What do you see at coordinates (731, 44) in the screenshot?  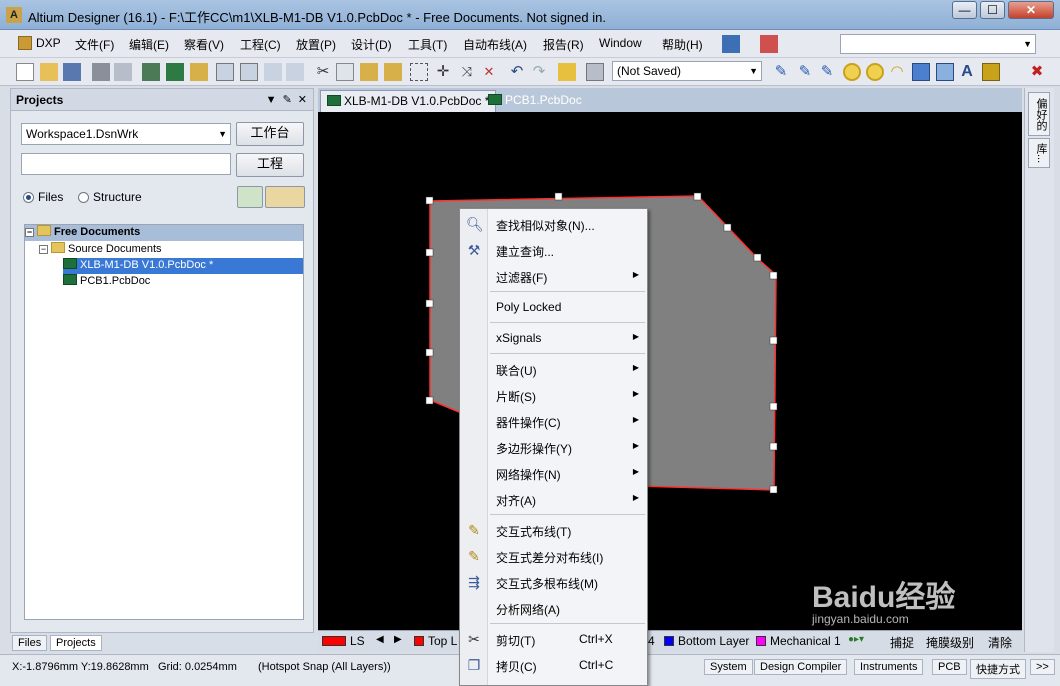 I see `wire-icon` at bounding box center [731, 44].